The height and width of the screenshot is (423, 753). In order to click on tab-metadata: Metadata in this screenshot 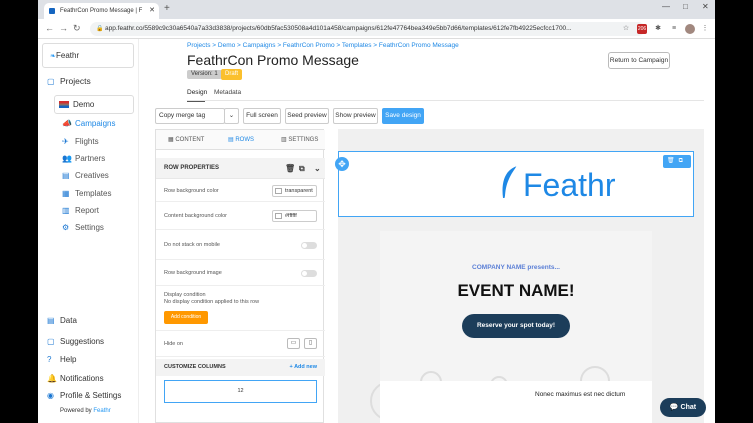, I will do `click(227, 92)`.